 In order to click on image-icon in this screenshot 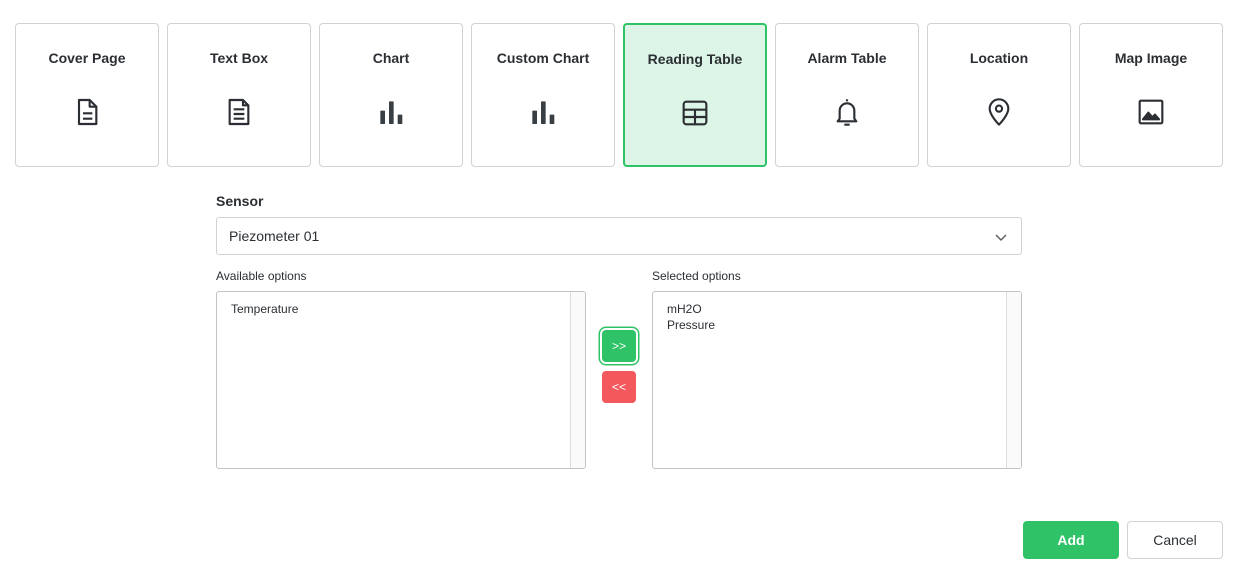, I will do `click(1151, 112)`.